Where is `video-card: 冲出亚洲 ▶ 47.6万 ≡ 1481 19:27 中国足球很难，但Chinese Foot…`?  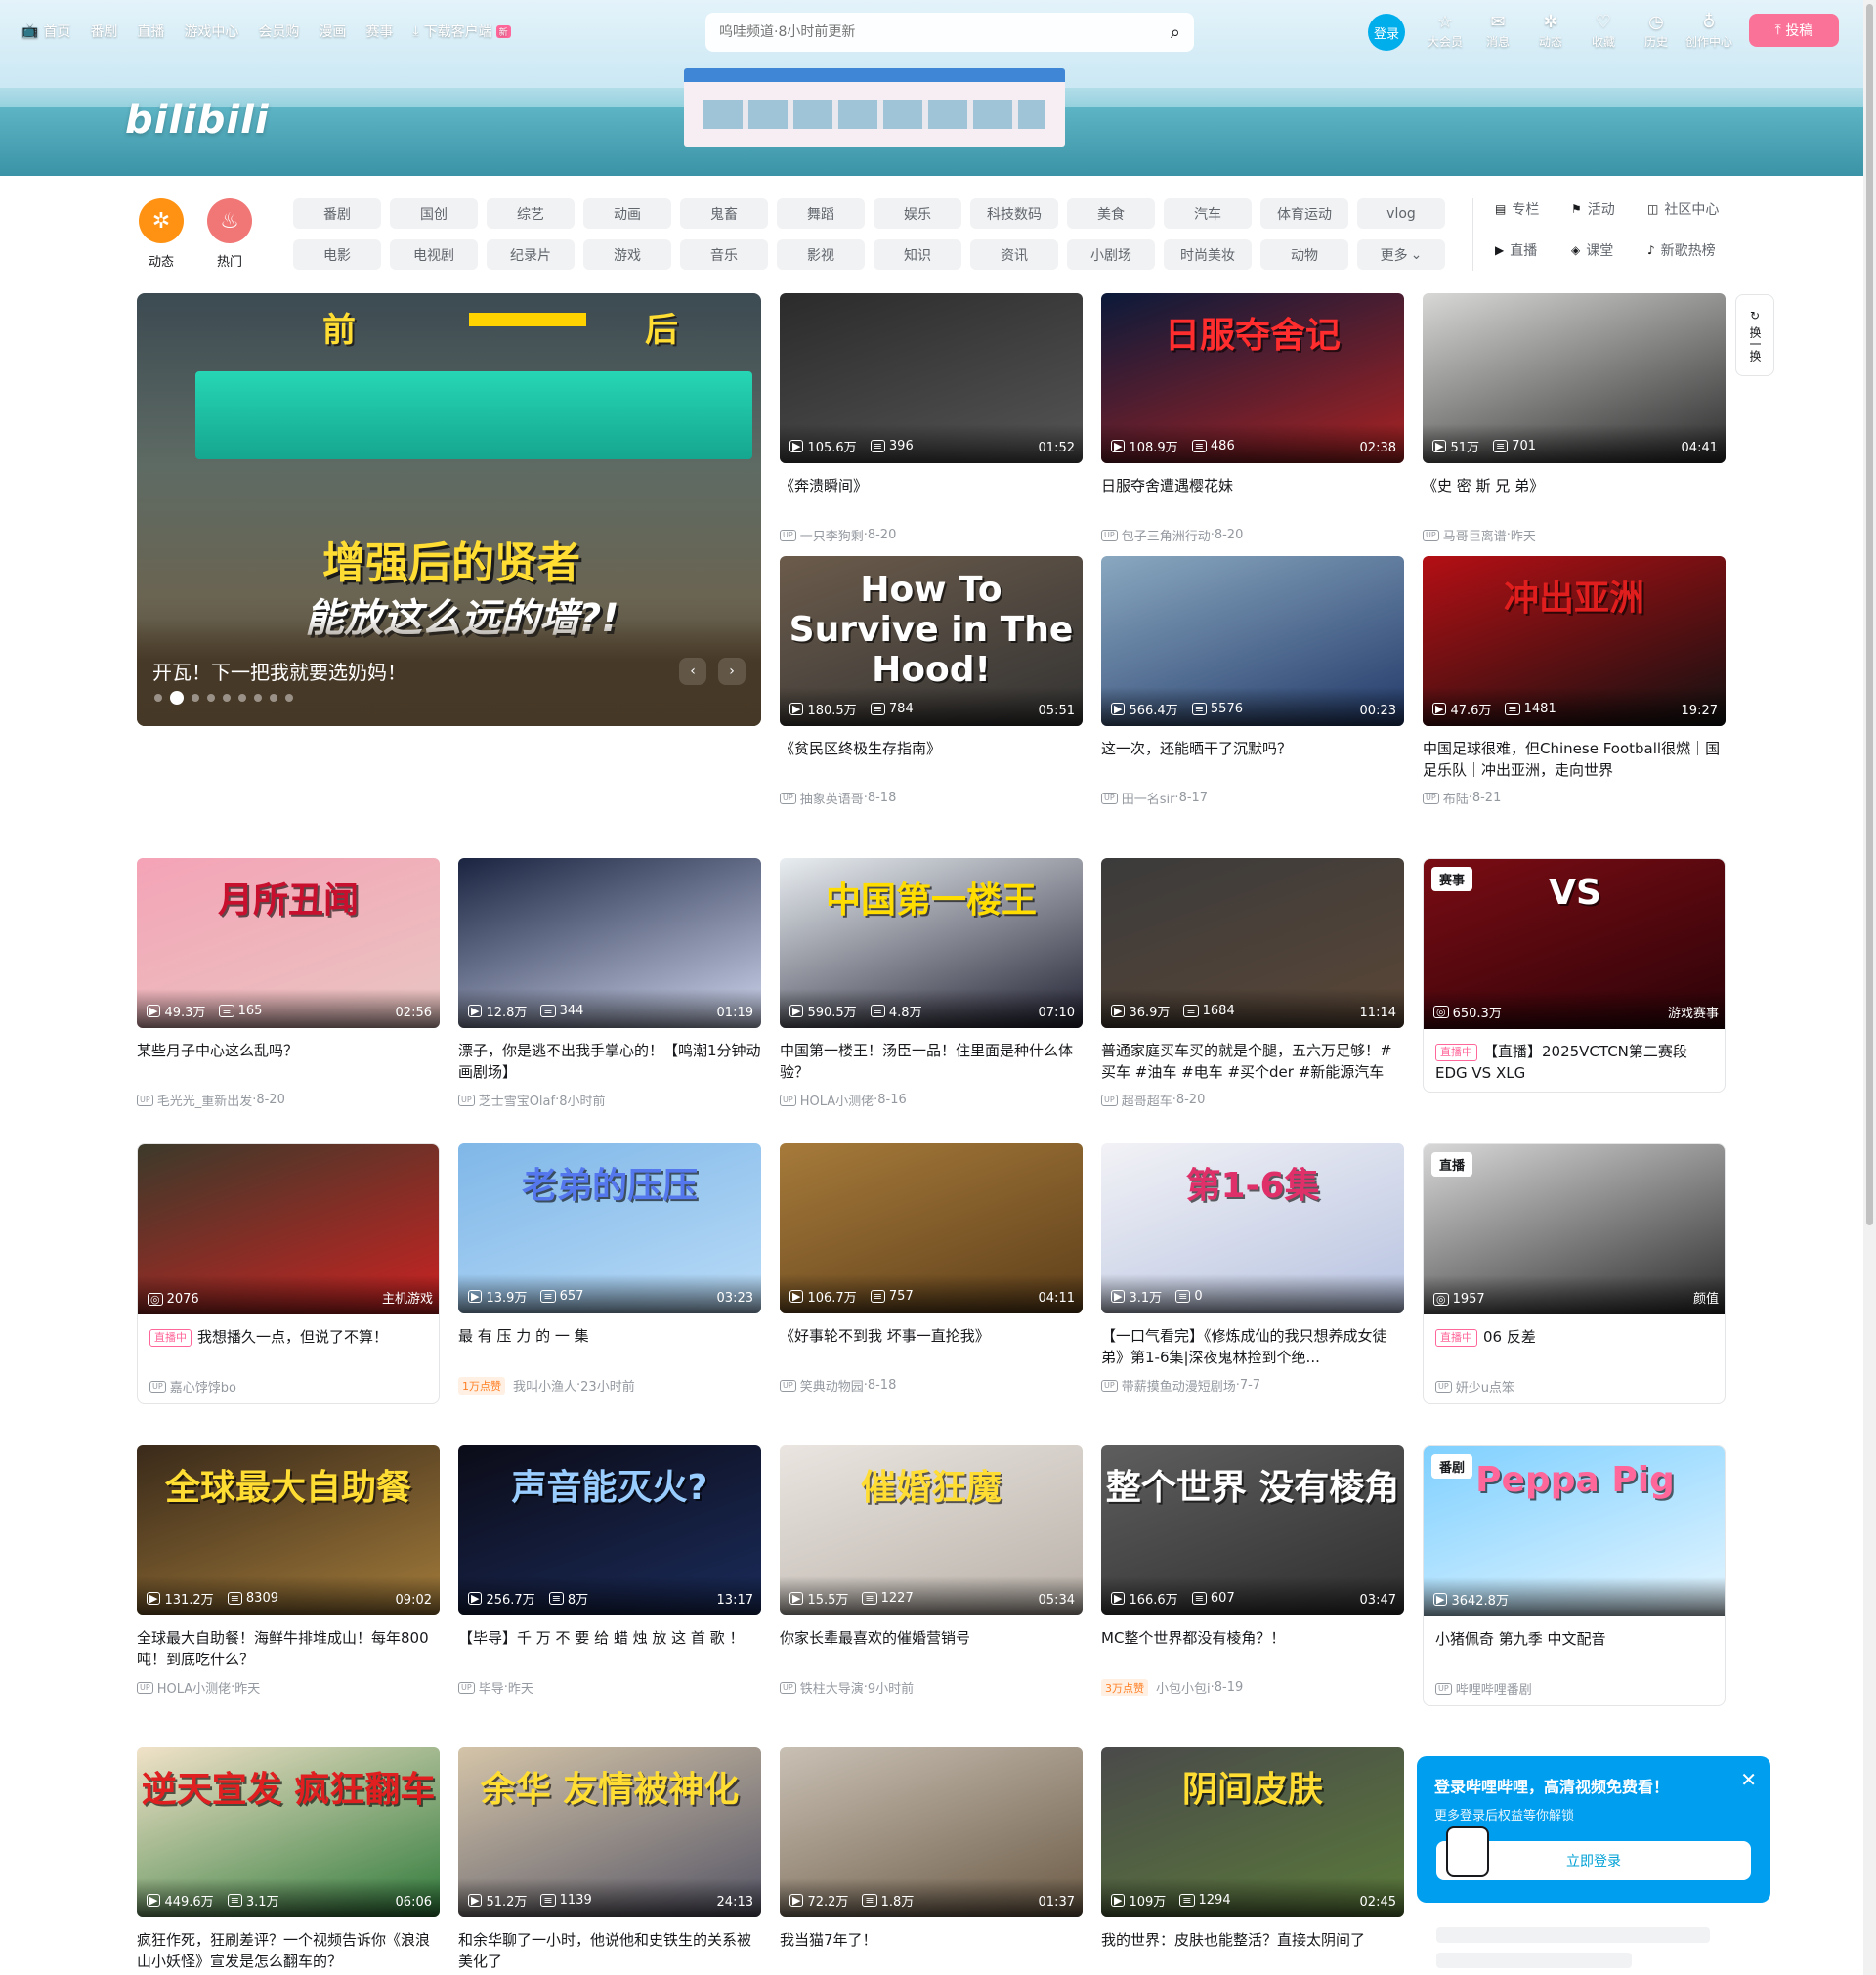 video-card: 冲出亚洲 ▶ 47.6万 ≡ 1481 19:27 中国足球很难，但Chinese Foot… is located at coordinates (1574, 682).